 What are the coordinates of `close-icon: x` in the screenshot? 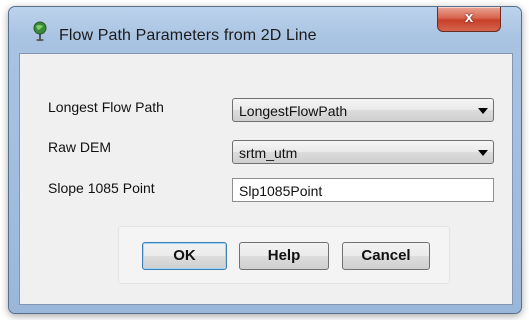 It's located at (469, 17).